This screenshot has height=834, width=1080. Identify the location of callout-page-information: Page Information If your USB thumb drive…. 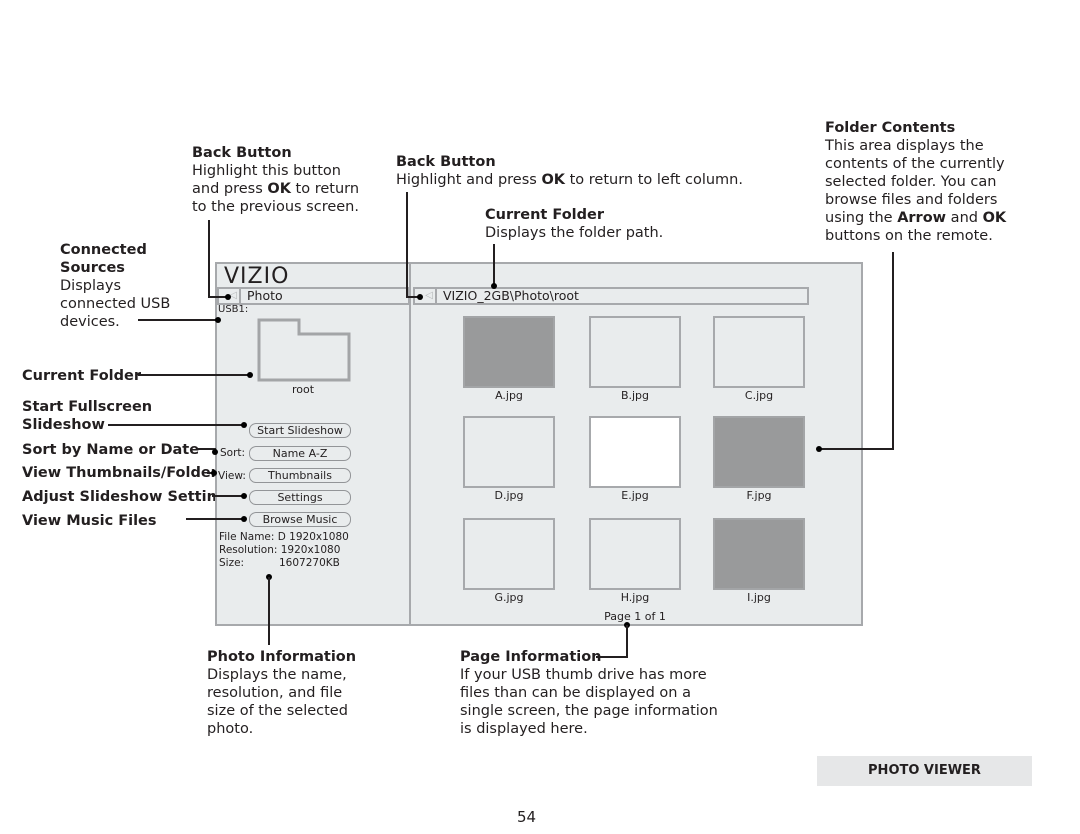
(589, 693).